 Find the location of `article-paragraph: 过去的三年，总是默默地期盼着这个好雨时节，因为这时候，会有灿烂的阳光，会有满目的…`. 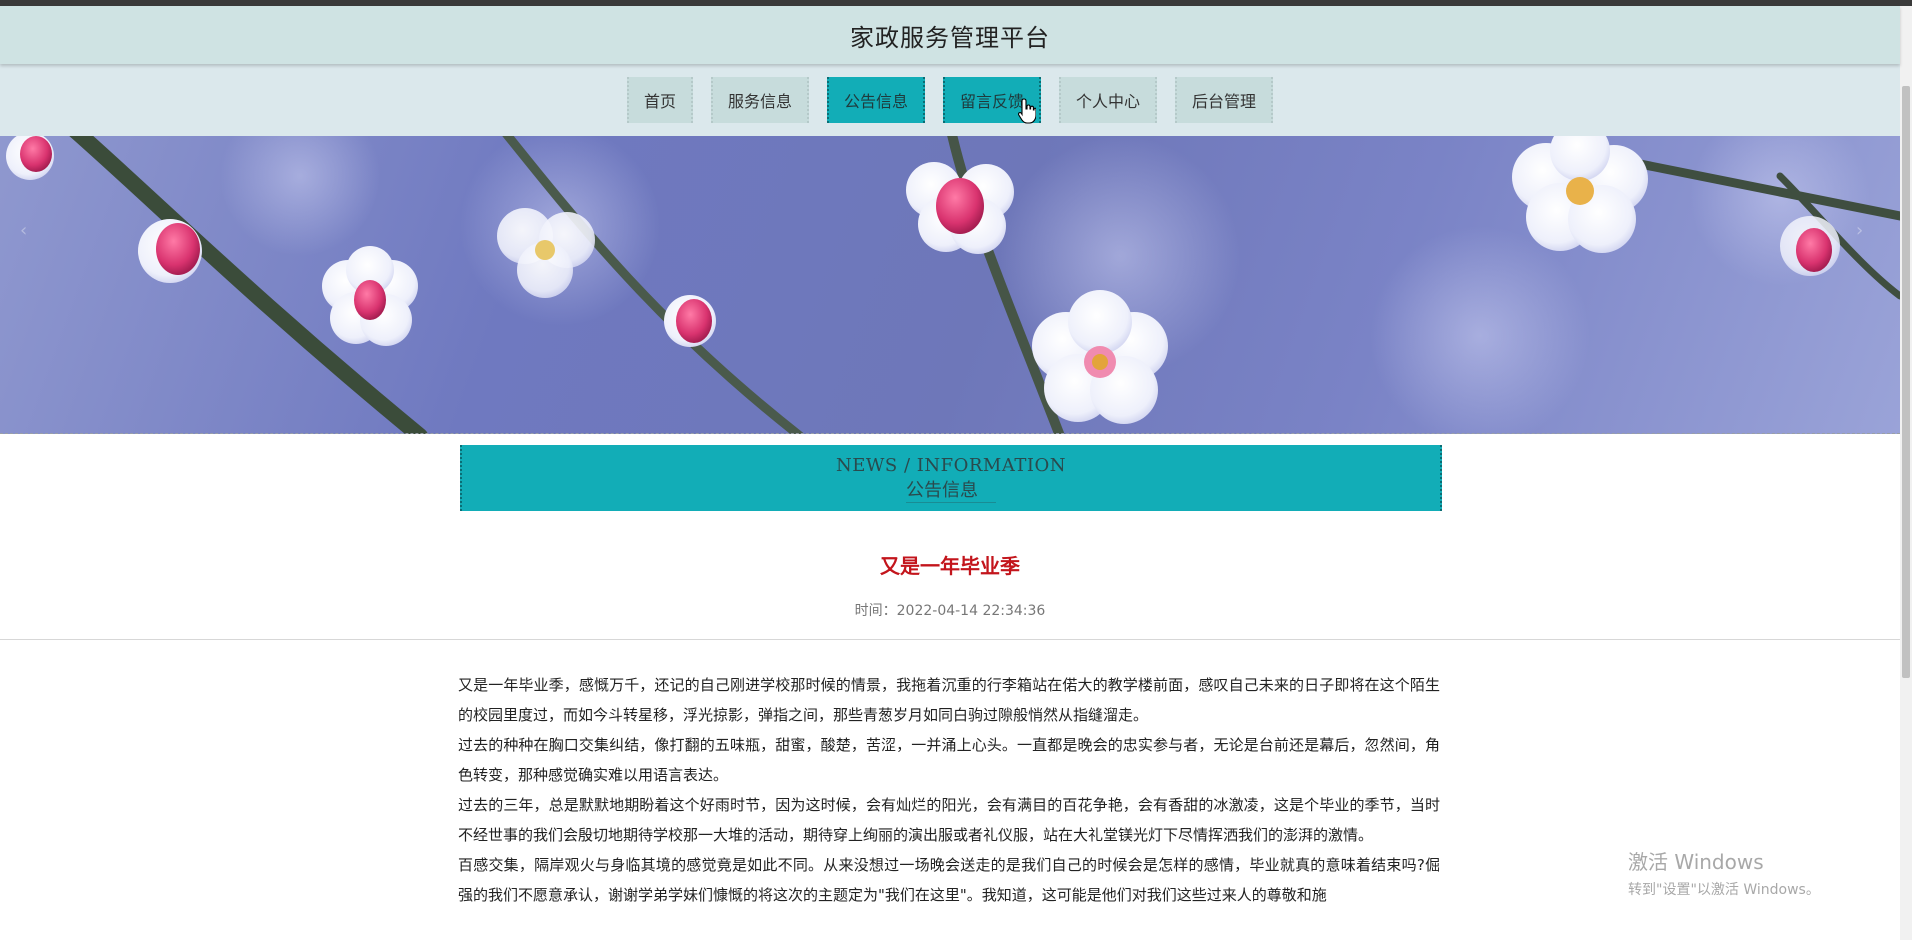

article-paragraph: 过去的三年，总是默默地期盼着这个好雨时节，因为这时候，会有灿烂的阳光，会有满目的… is located at coordinates (949, 820).